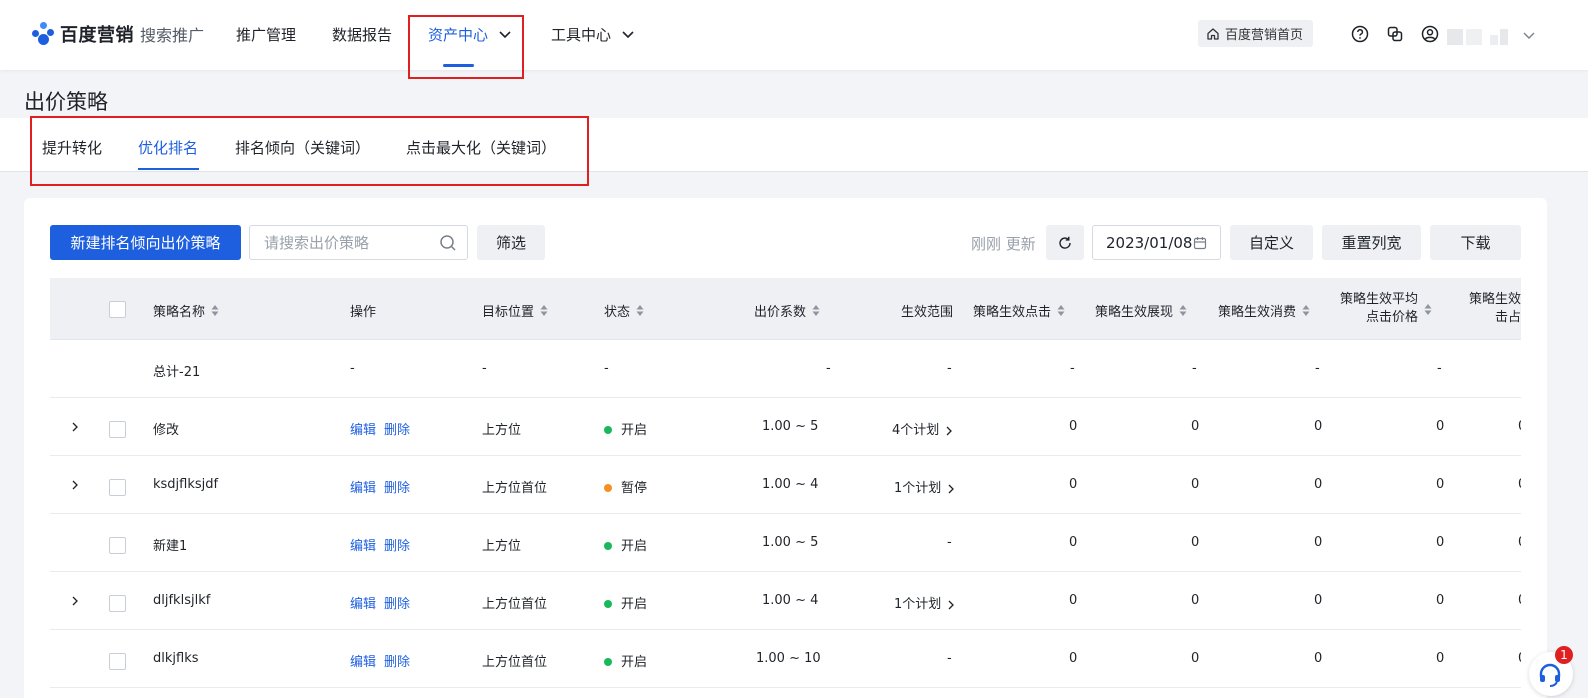 The height and width of the screenshot is (698, 1588). What do you see at coordinates (1257, 312) in the screenshot?
I see `column-header-label: 策略生效消费` at bounding box center [1257, 312].